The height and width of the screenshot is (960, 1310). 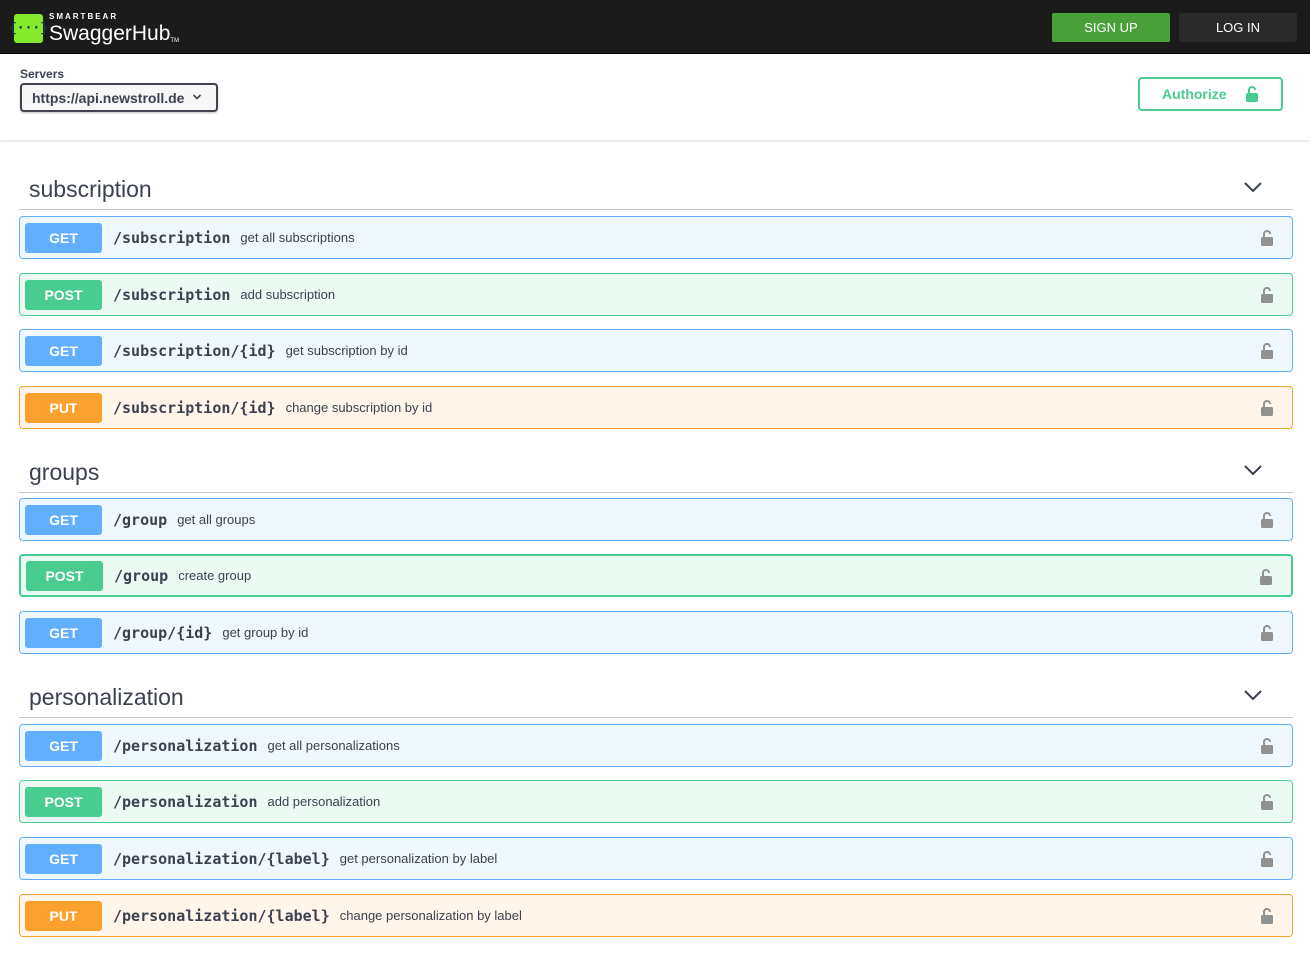 I want to click on operation-summary: create group, so click(x=215, y=575).